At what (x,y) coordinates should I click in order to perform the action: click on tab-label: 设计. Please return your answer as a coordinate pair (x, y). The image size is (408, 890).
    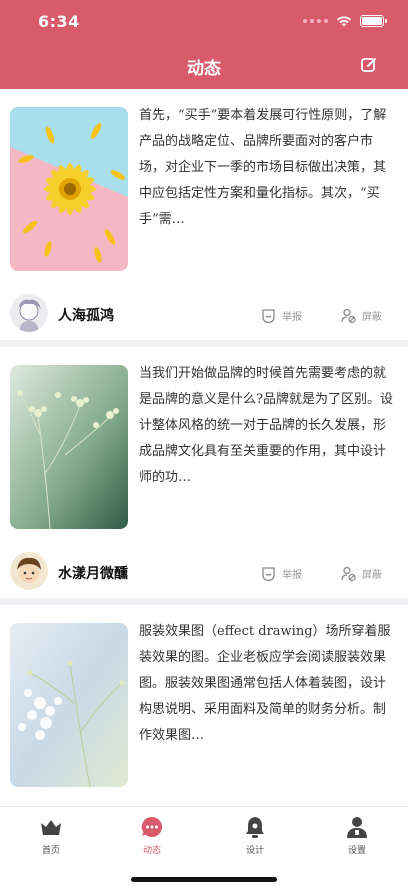
    Looking at the image, I should click on (254, 851).